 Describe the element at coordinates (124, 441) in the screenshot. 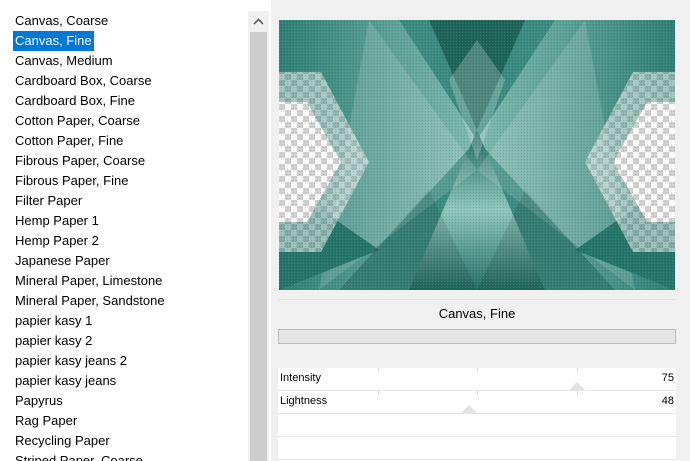

I see `list-item: Recycling Paper` at that location.